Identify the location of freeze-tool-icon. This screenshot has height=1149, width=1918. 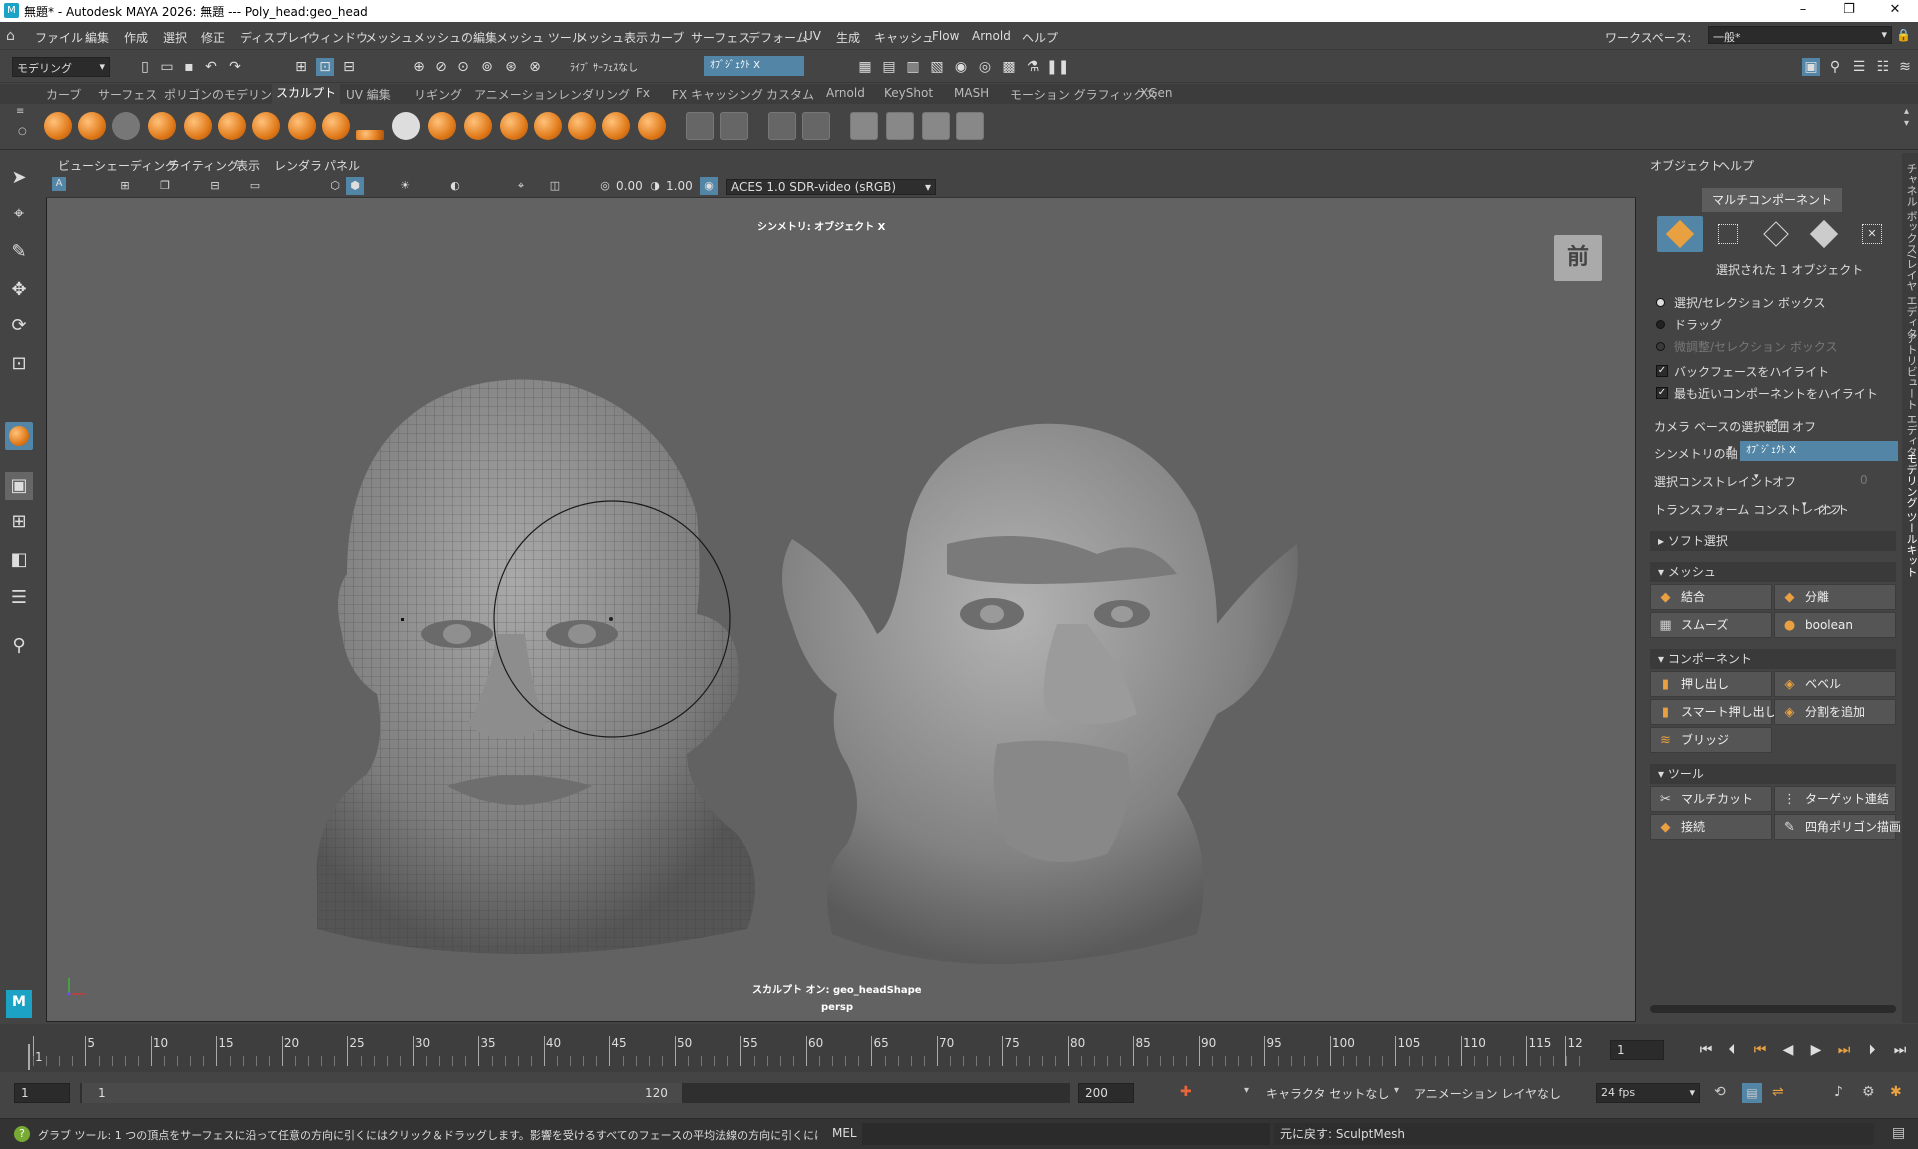
(652, 126).